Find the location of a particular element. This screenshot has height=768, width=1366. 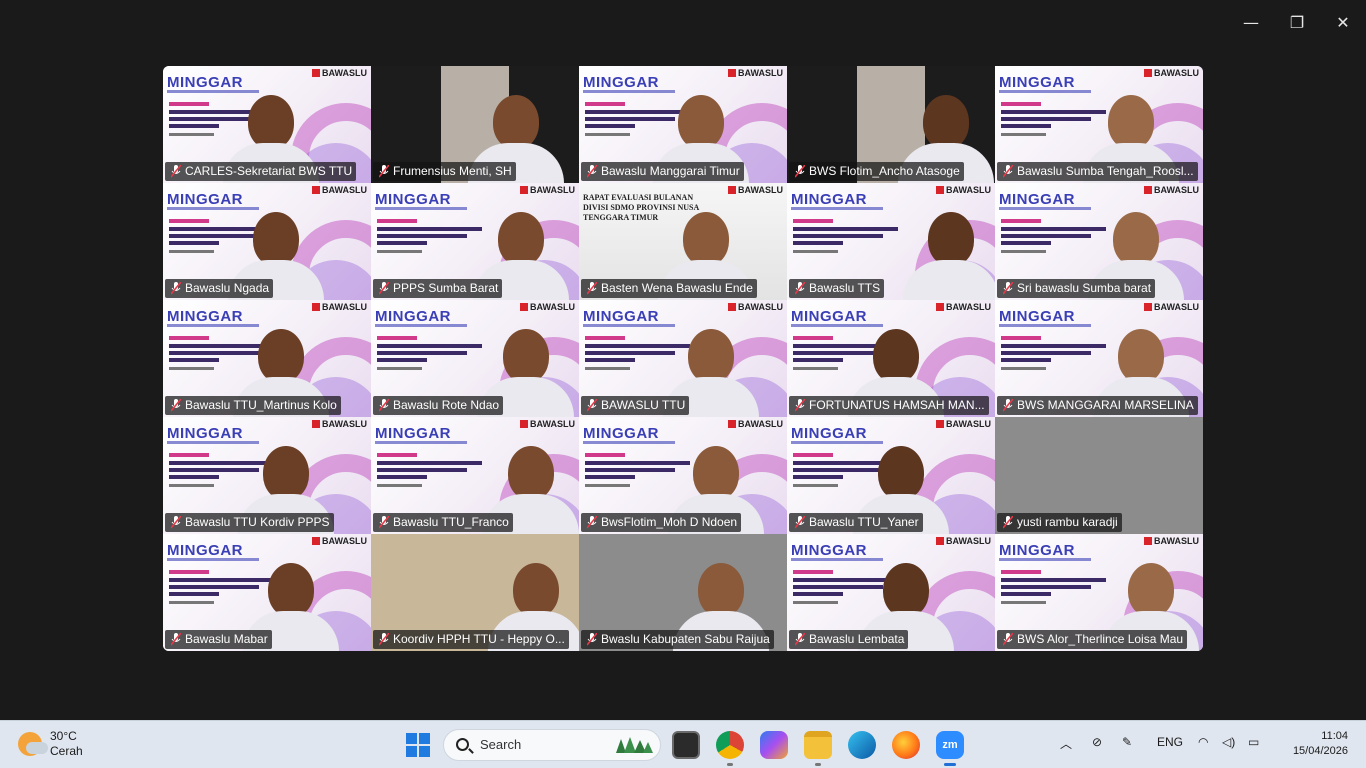

participant-name: Bawaslu TTU_Franco is located at coordinates (451, 522).